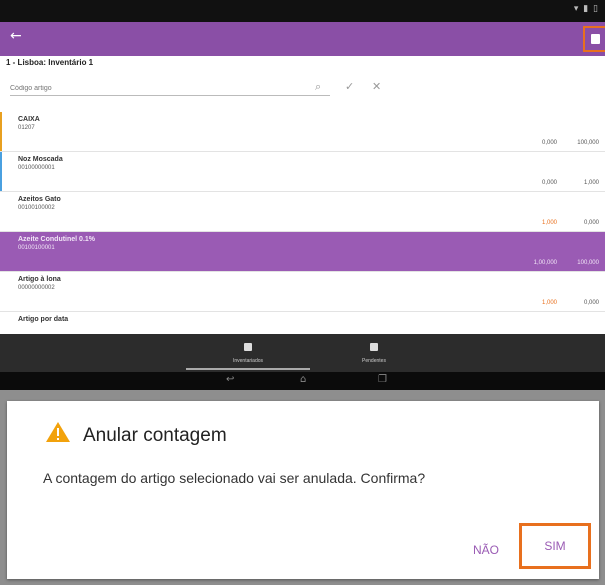 Image resolution: width=605 pixels, height=585 pixels. What do you see at coordinates (26, 128) in the screenshot?
I see `item-code: 01207` at bounding box center [26, 128].